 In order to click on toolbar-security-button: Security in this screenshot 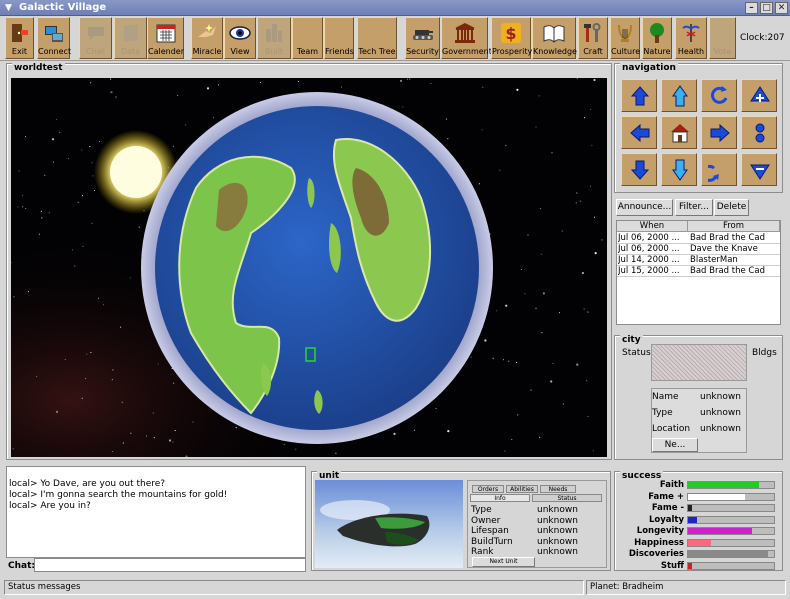, I will do `click(422, 38)`.